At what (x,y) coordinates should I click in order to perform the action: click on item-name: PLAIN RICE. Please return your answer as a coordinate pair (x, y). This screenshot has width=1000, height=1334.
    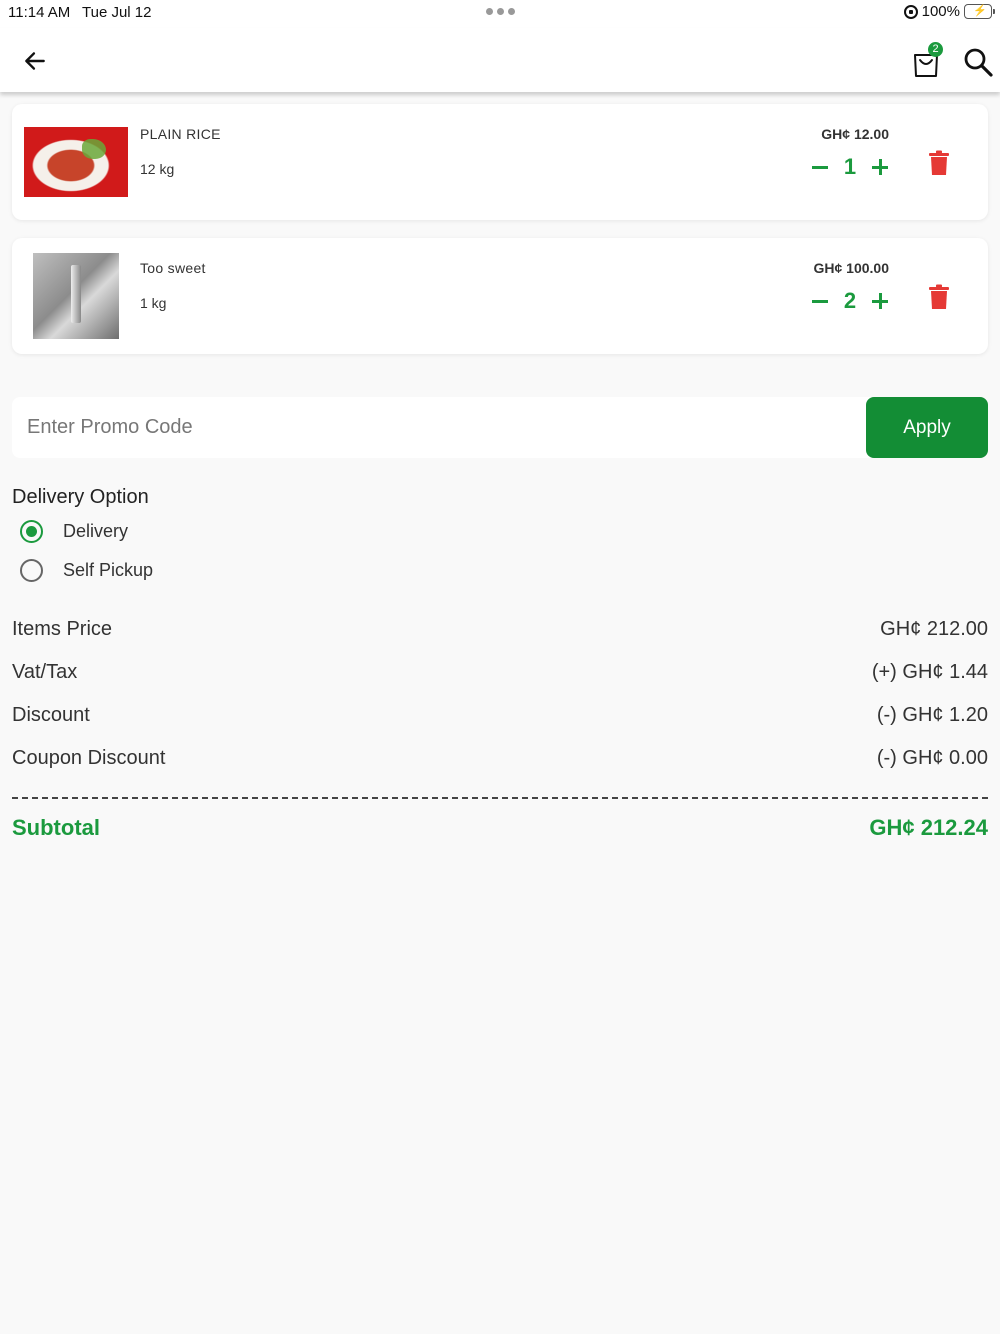
    Looking at the image, I should click on (180, 134).